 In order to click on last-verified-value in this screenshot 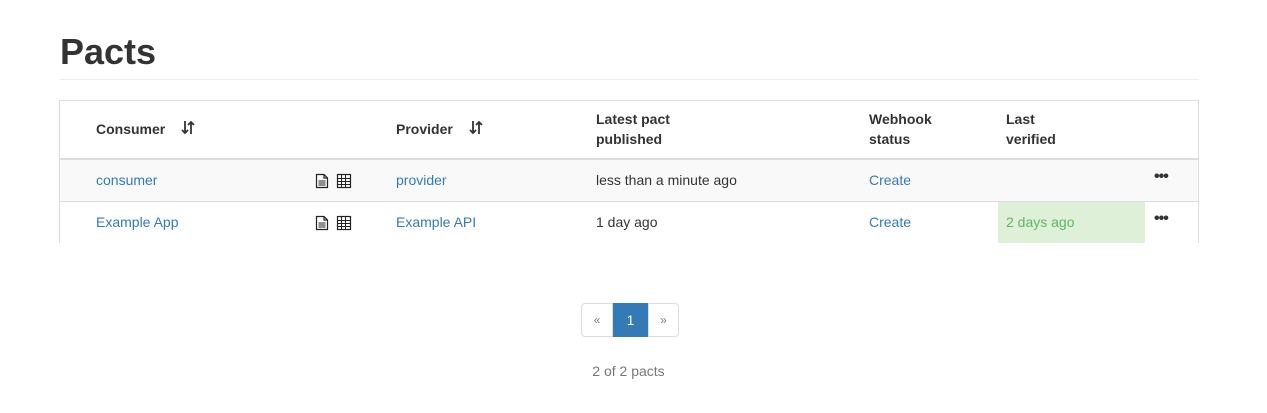, I will do `click(1071, 180)`.